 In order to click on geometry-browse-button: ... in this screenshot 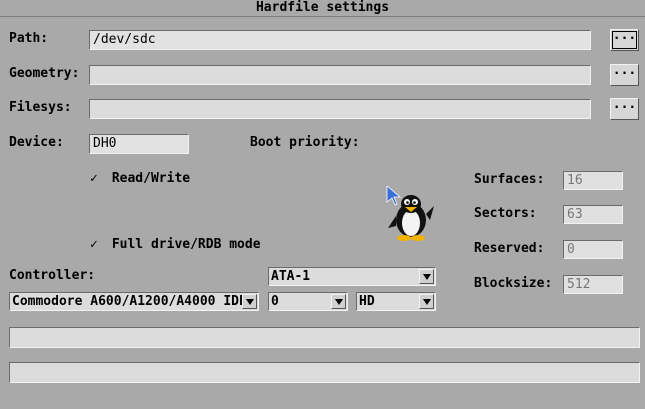, I will do `click(624, 75)`.